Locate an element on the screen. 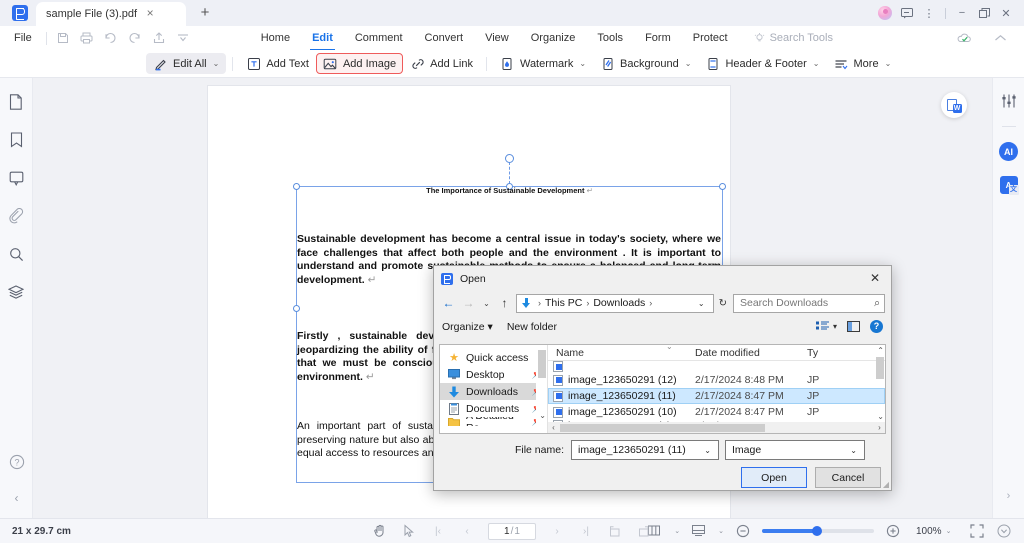  places-item-detailed-report: A Detailed Re 📌 is located at coordinates (493, 421).